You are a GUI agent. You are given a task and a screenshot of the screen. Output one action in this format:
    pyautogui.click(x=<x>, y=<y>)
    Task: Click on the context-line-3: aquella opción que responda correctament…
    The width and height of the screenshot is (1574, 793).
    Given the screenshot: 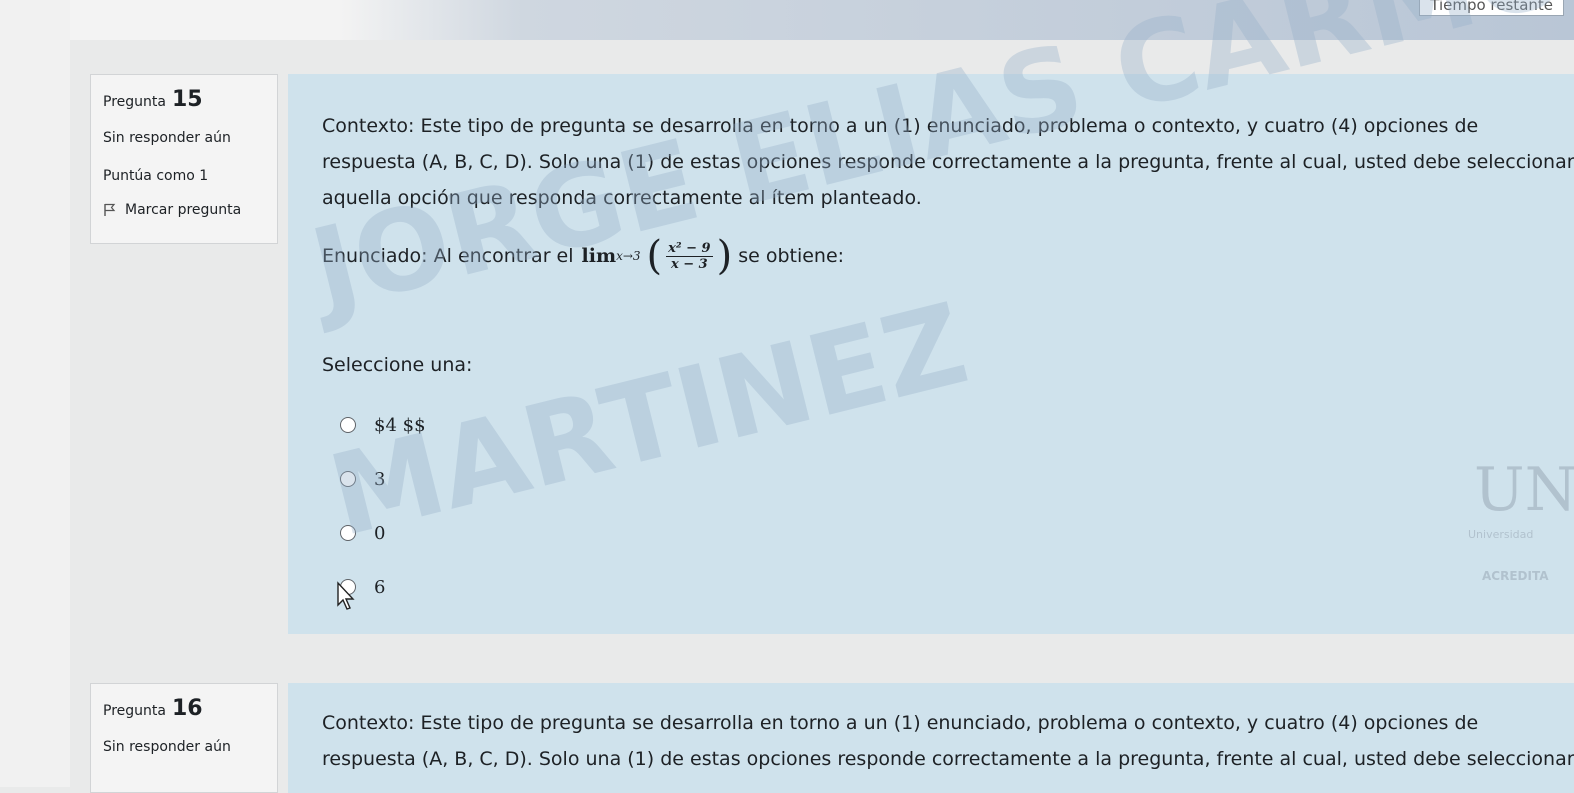 What is the action you would take?
    pyautogui.click(x=622, y=198)
    